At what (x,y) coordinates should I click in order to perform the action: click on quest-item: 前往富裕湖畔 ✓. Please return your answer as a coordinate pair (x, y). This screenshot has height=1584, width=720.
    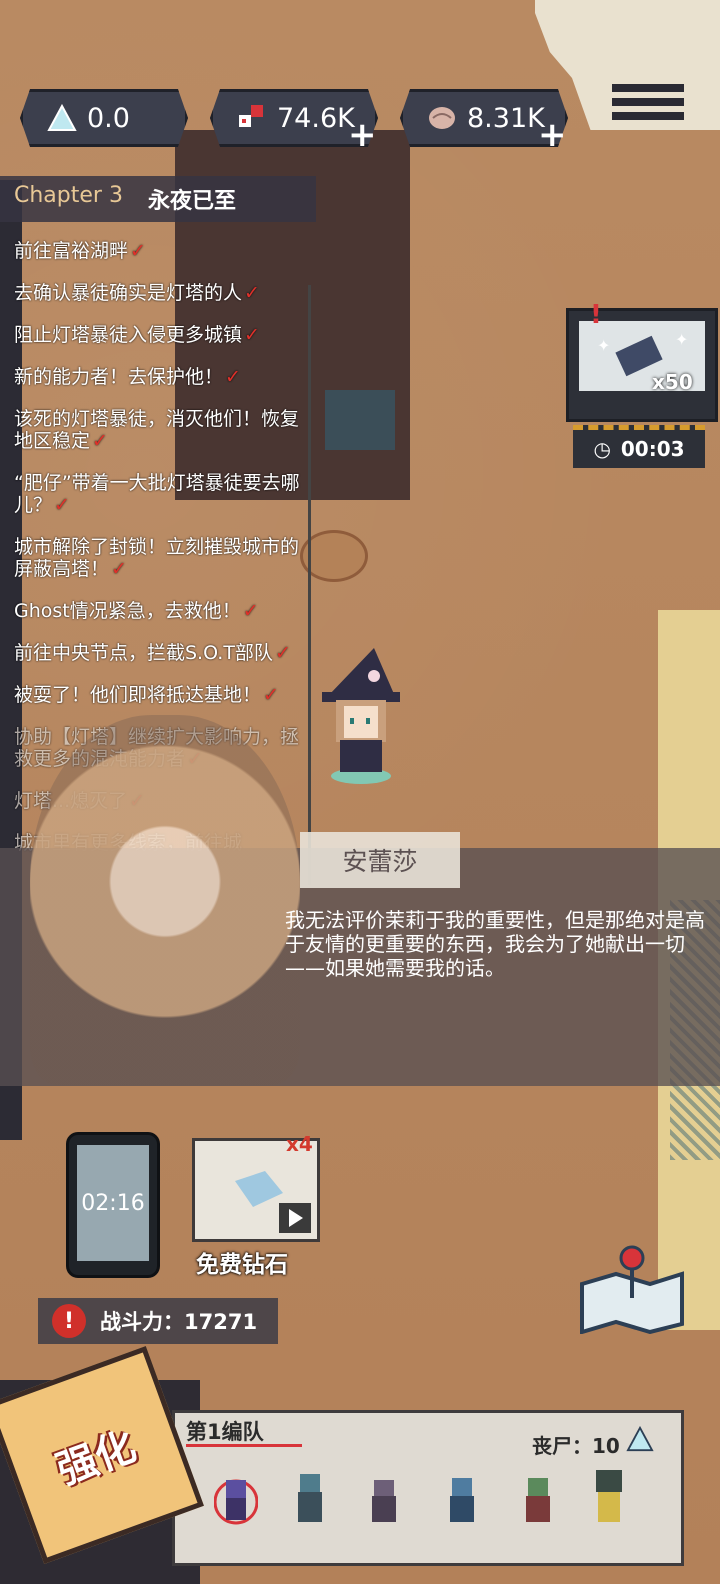
    Looking at the image, I should click on (164, 251).